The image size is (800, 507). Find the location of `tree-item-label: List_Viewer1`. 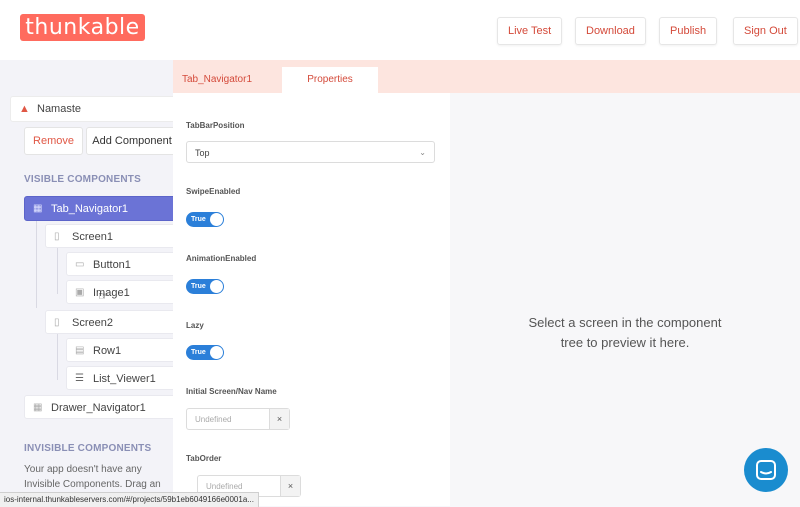

tree-item-label: List_Viewer1 is located at coordinates (124, 379).